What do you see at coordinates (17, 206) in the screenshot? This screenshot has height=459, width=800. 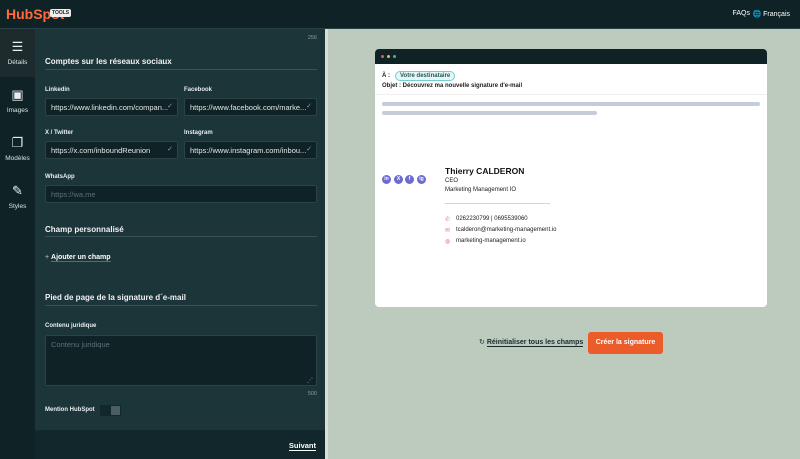 I see `sidebar-item-label: Styles` at bounding box center [17, 206].